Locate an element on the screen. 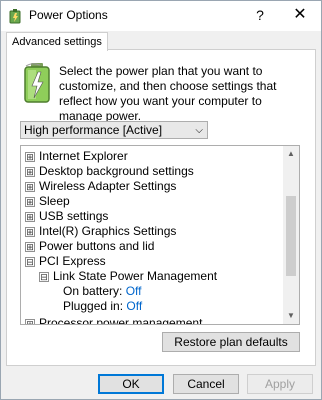 This screenshot has height=400, width=322. vertical-scrollbar: ▲ ▼ is located at coordinates (291, 235).